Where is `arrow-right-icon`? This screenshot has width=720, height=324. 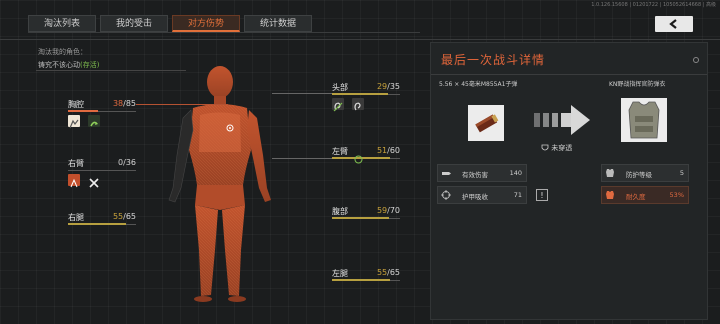 arrow-right-icon is located at coordinates (562, 120).